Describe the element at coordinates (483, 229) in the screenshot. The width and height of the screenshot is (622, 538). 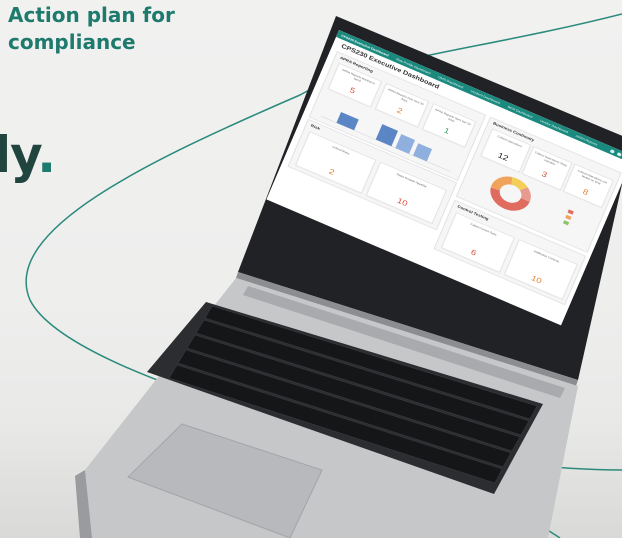
I see `failed-control-tests-label: Failed Control Tests` at that location.